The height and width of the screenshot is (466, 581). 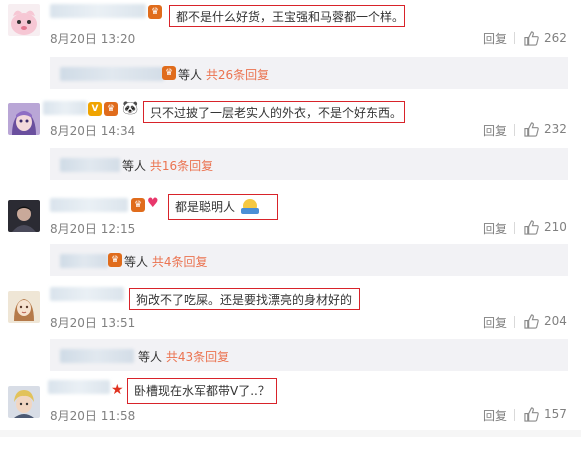 I want to click on comment-text: 卧槽现在水军都带V了..？, so click(x=202, y=391).